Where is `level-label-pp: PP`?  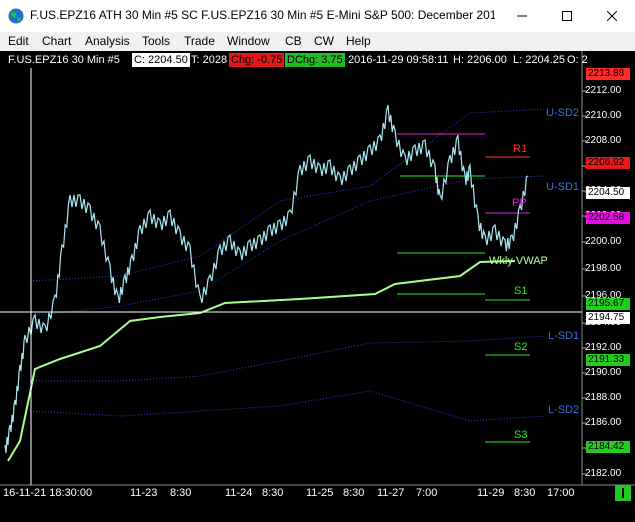
level-label-pp: PP is located at coordinates (519, 203).